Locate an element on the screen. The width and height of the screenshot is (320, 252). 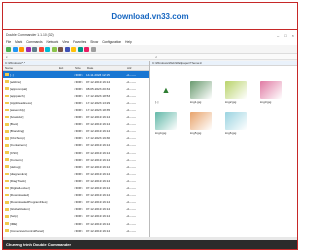
thumbnail-caption: img6.jpg is located at coordinates (231, 133).